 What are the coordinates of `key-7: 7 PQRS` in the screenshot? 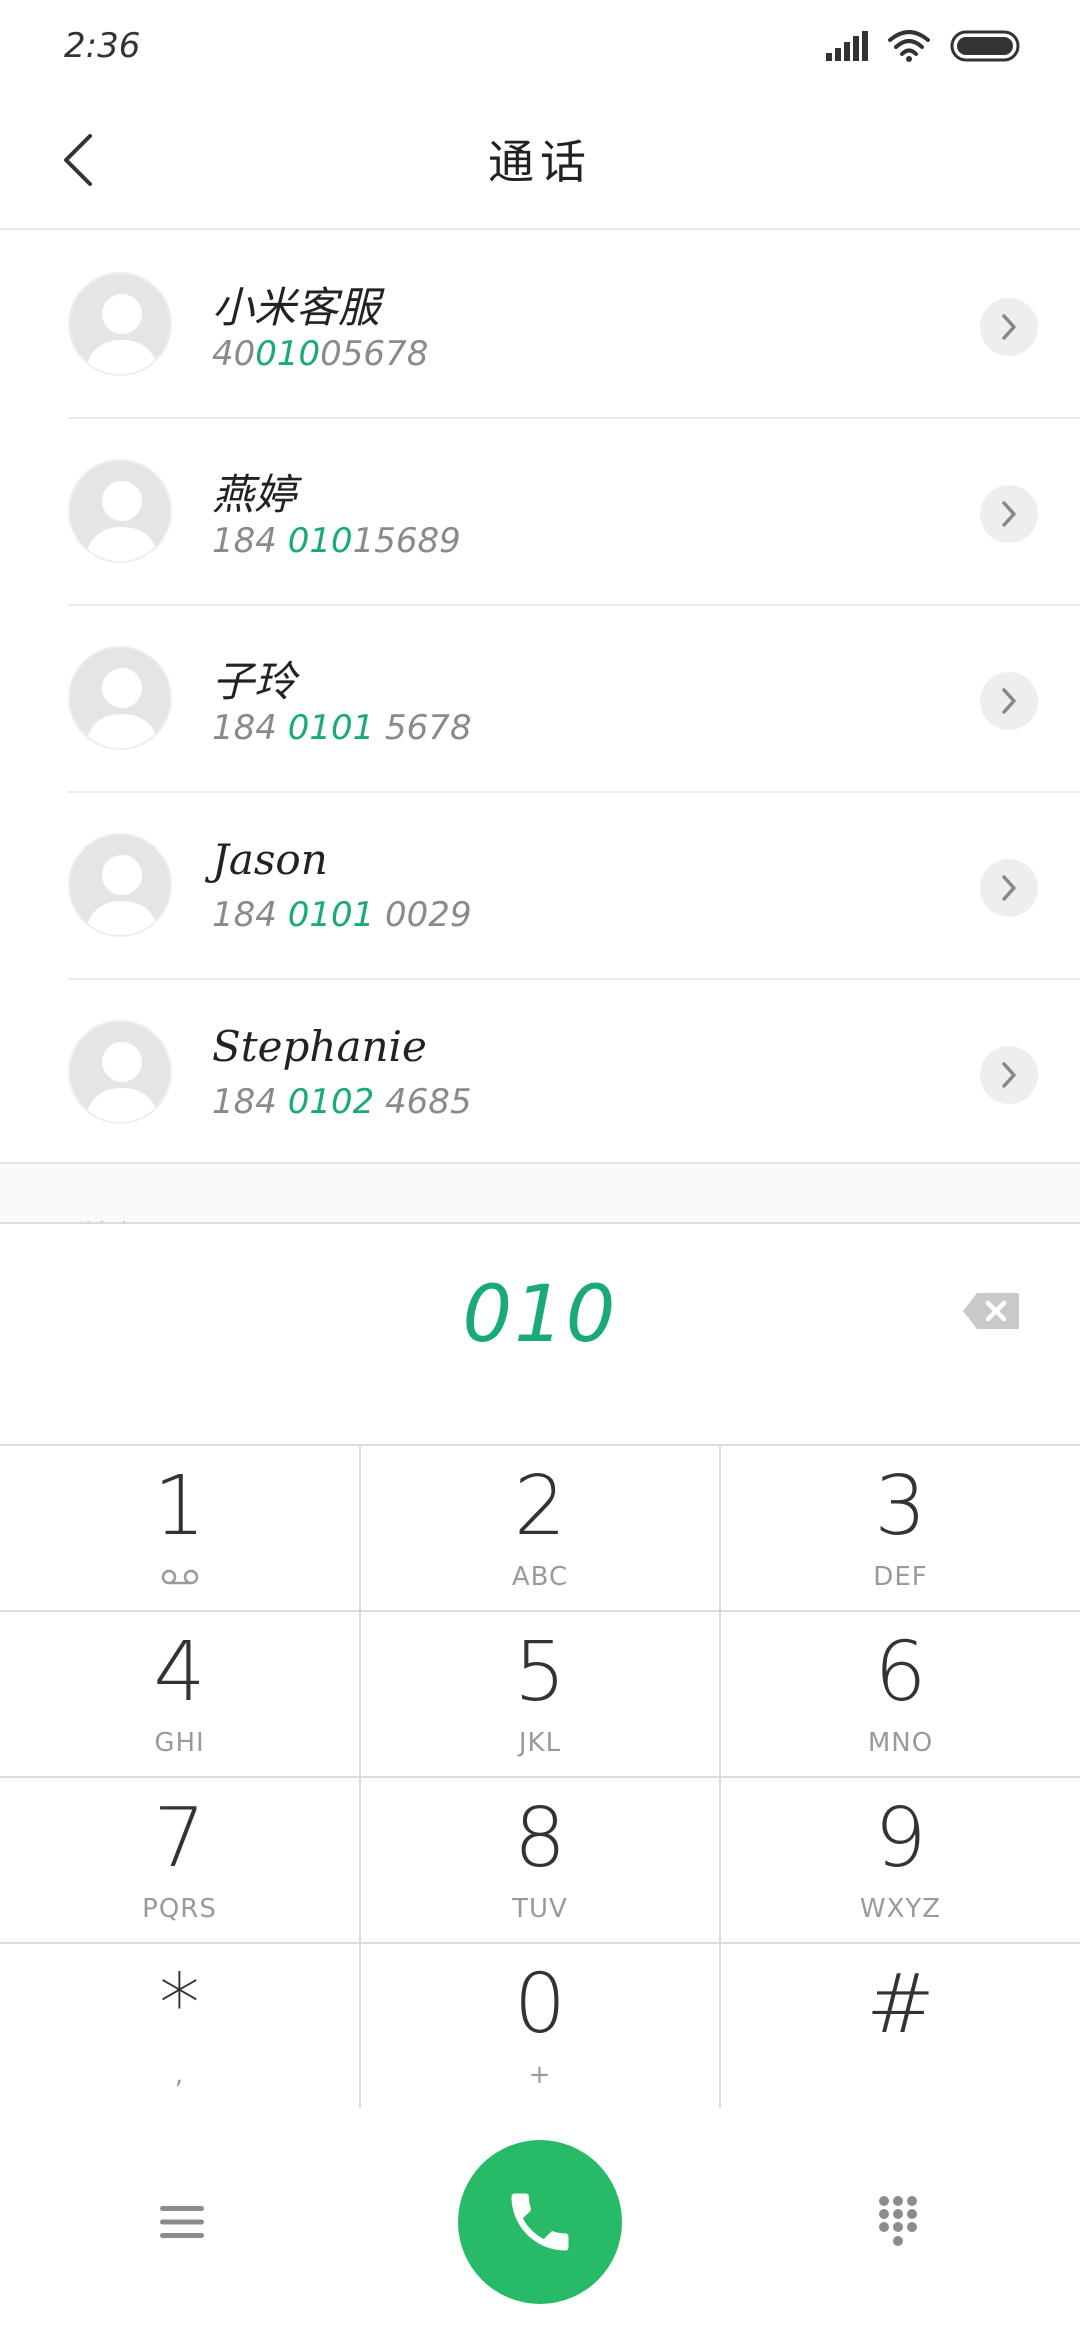 It's located at (180, 1861).